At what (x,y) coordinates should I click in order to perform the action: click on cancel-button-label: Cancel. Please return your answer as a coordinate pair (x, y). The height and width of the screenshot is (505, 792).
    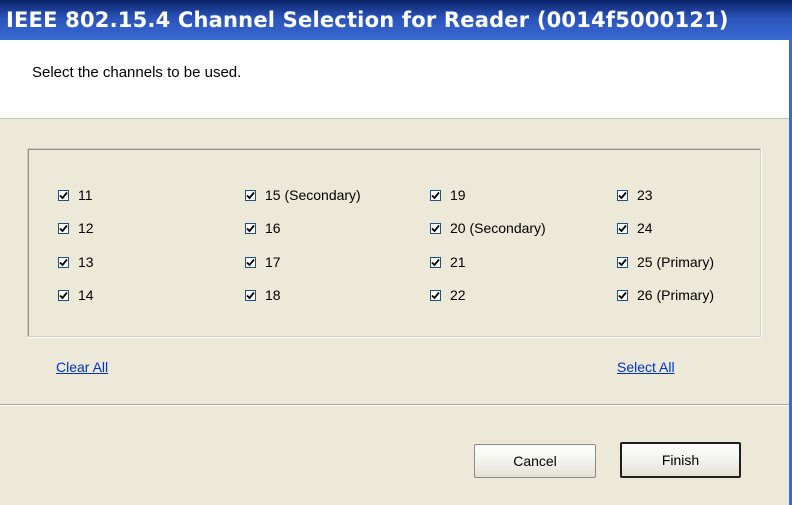
    Looking at the image, I should click on (535, 461).